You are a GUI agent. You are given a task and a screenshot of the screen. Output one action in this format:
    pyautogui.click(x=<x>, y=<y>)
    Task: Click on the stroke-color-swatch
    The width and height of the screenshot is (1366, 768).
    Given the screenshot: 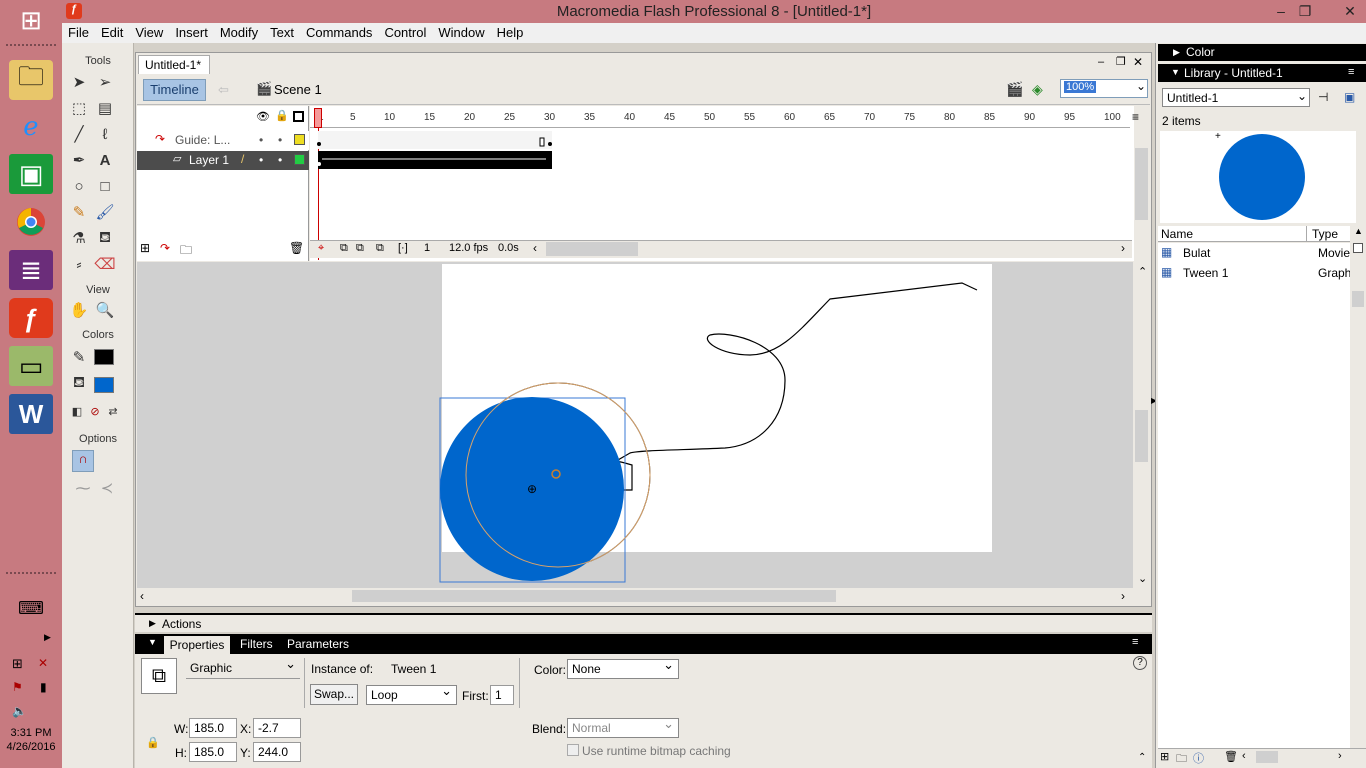 What is the action you would take?
    pyautogui.click(x=104, y=357)
    